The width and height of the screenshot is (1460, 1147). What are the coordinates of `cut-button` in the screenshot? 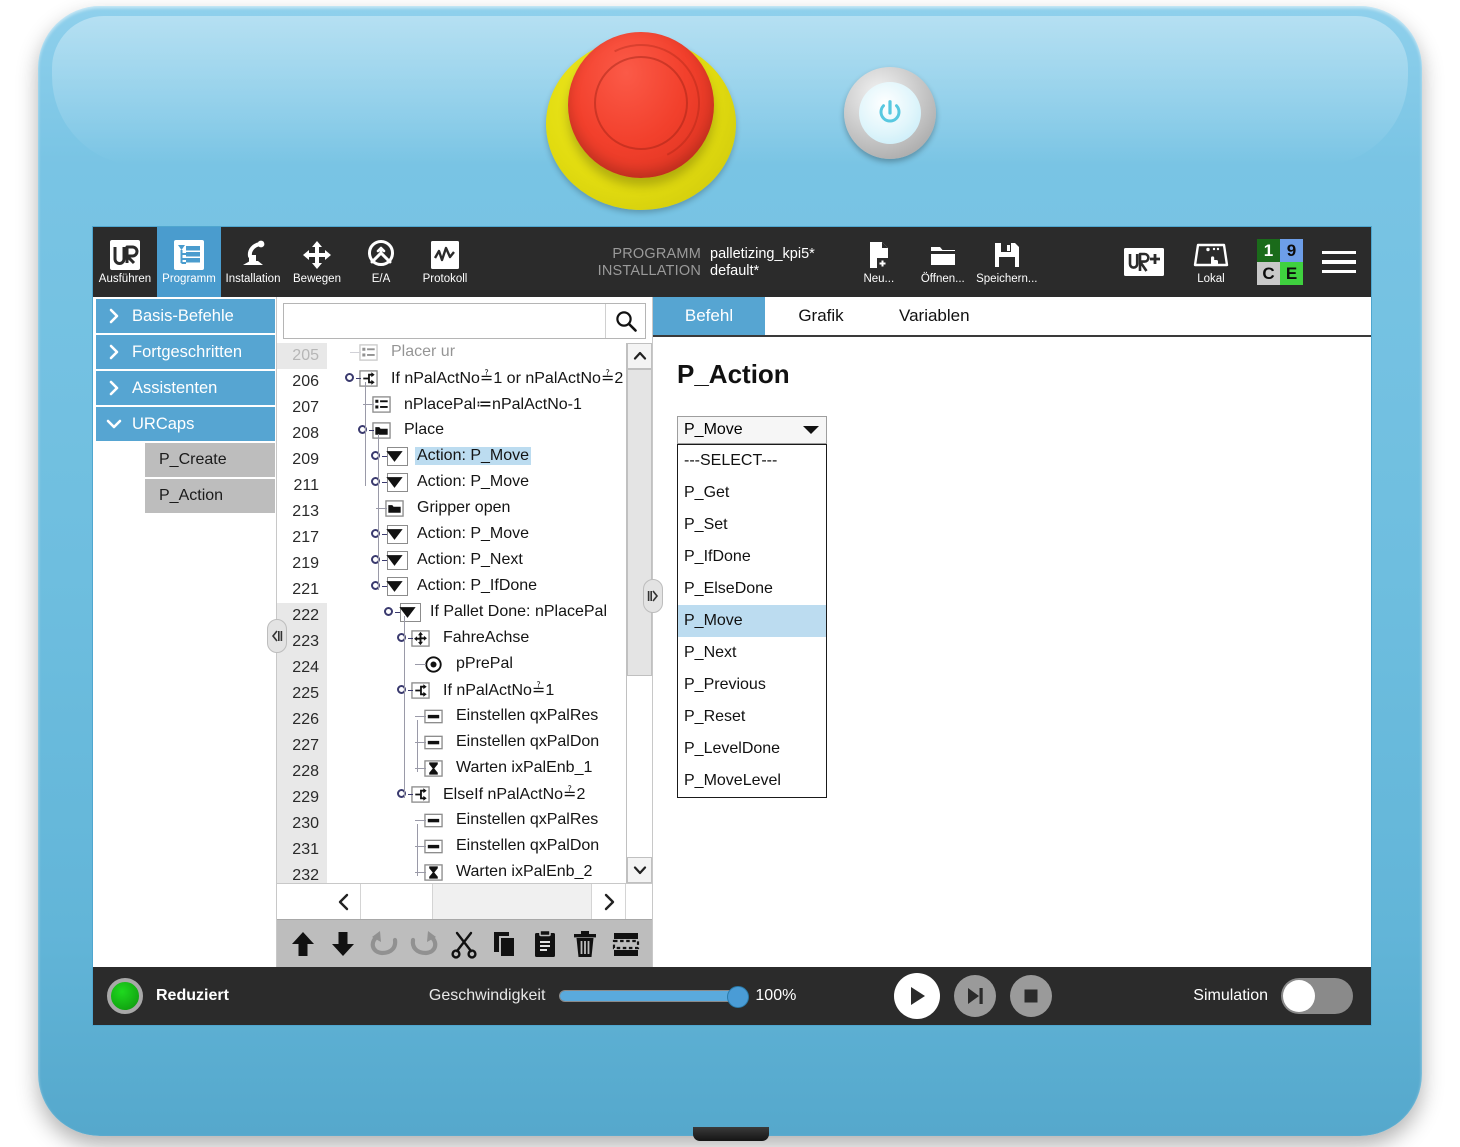 It's located at (464, 944).